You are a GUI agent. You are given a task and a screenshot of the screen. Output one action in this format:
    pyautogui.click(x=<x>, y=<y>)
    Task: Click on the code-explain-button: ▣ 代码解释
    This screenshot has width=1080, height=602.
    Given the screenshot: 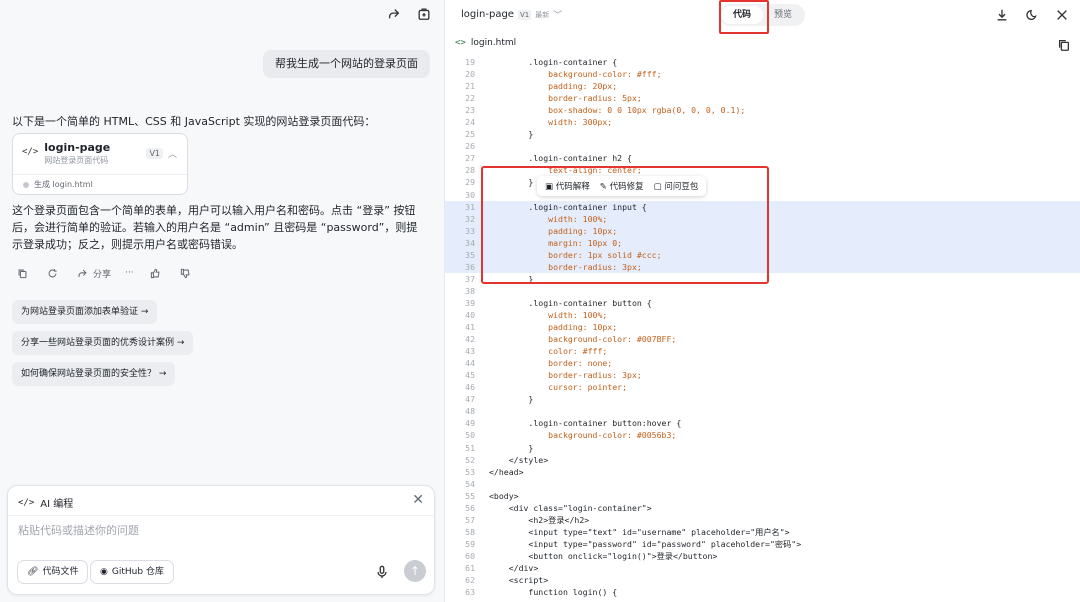 What is the action you would take?
    pyautogui.click(x=567, y=186)
    